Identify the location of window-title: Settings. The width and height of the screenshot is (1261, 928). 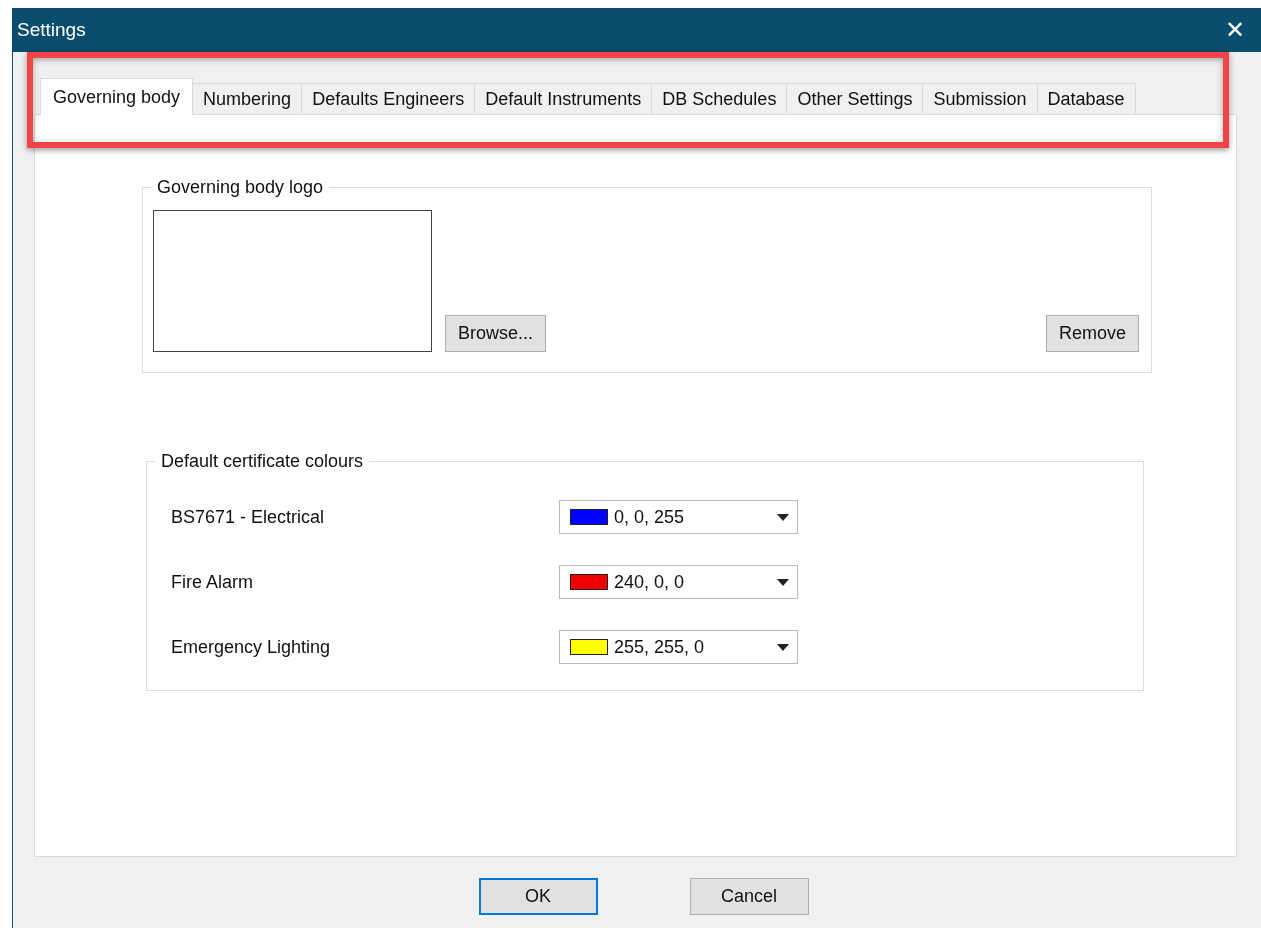
(51, 30).